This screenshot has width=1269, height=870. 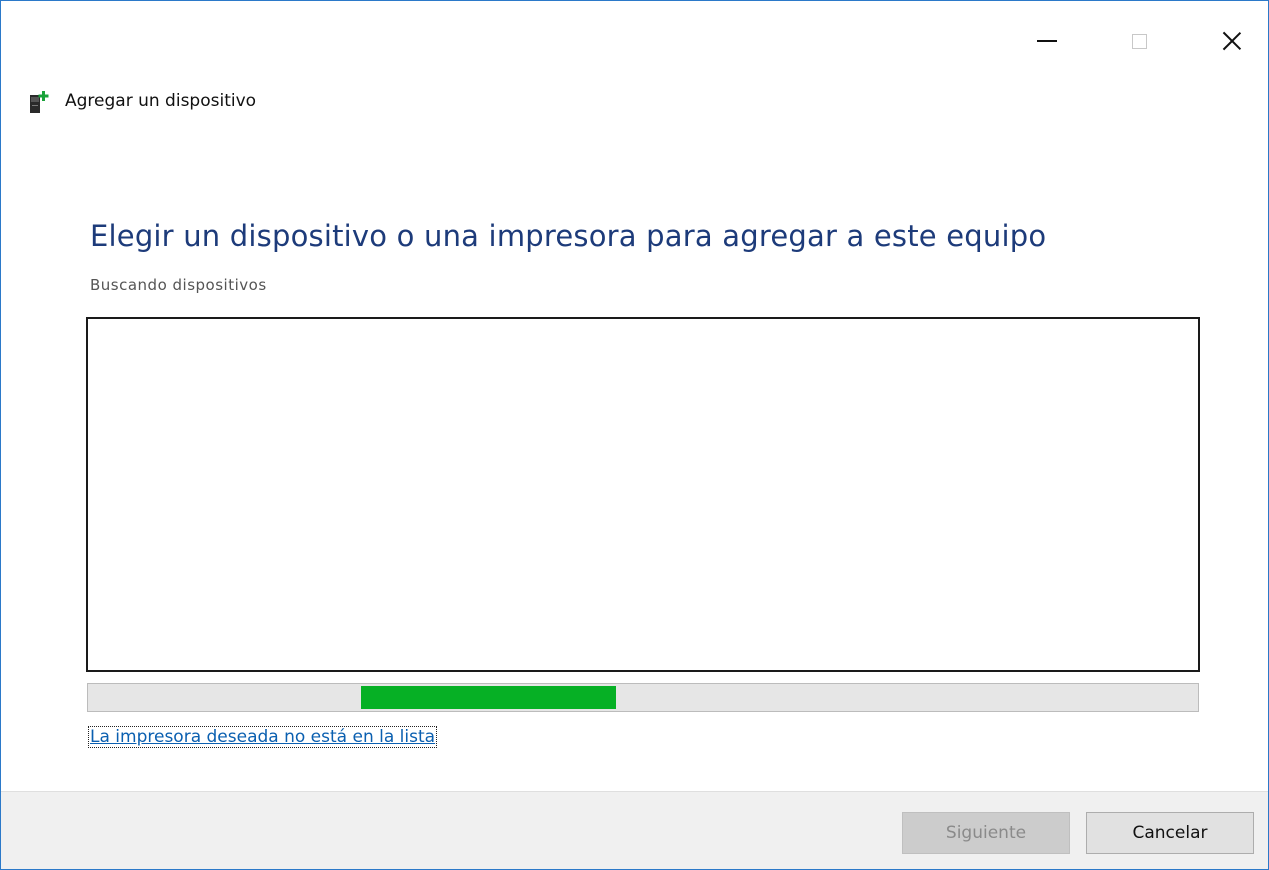 I want to click on close-icon, so click(x=1232, y=41).